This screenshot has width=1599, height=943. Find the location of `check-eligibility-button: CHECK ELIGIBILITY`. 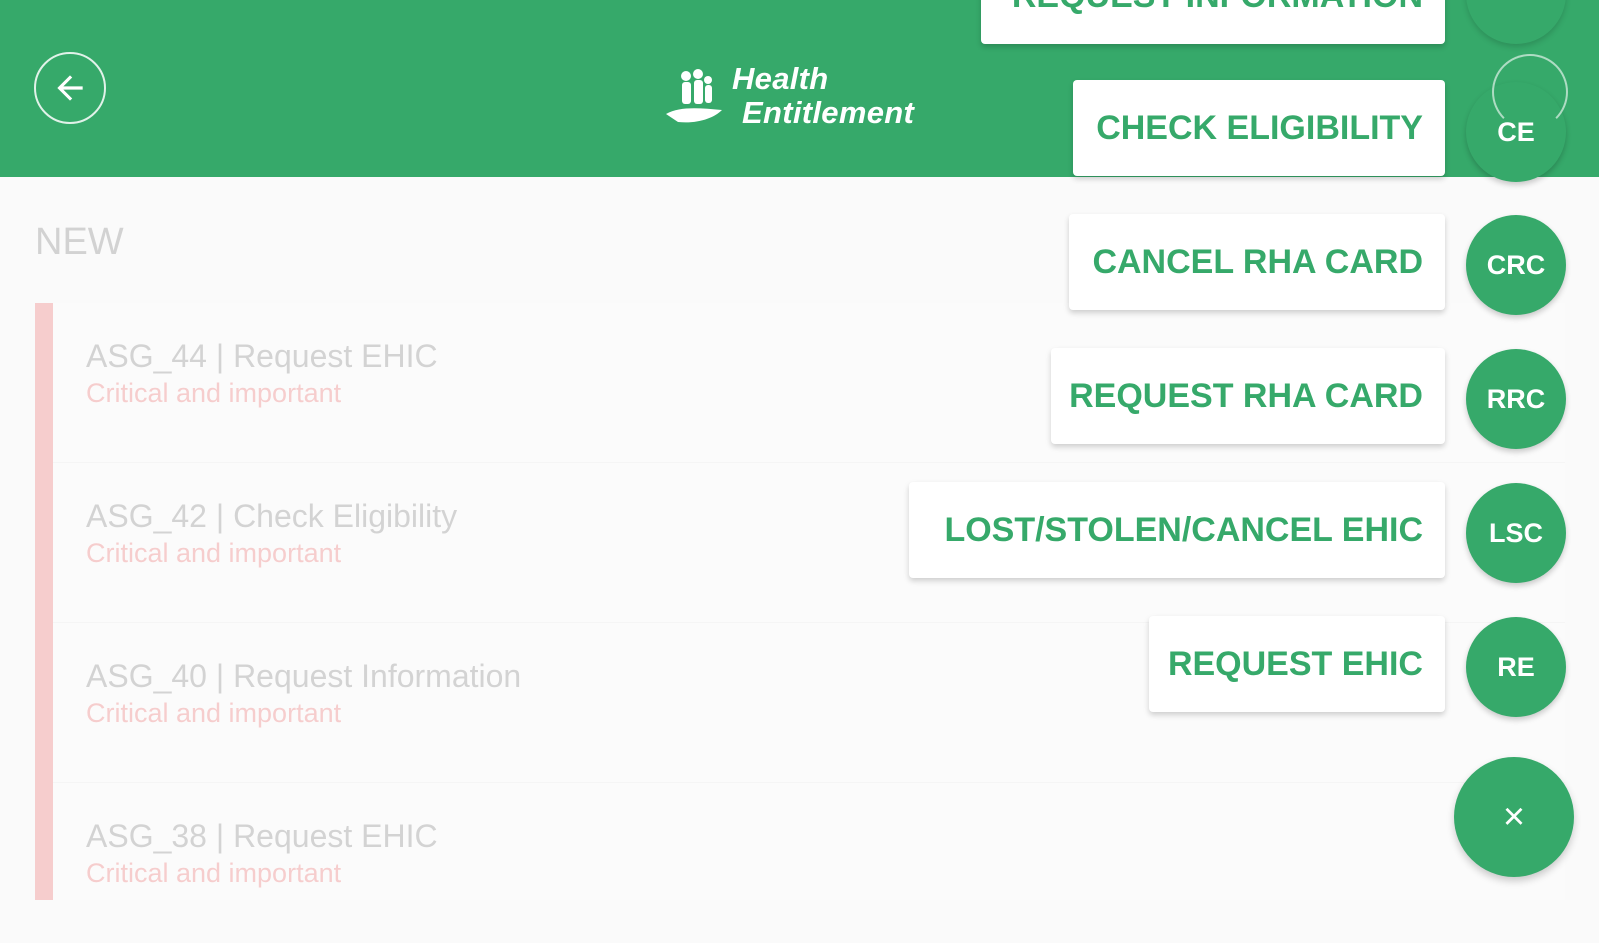

check-eligibility-button: CHECK ELIGIBILITY is located at coordinates (1259, 128).